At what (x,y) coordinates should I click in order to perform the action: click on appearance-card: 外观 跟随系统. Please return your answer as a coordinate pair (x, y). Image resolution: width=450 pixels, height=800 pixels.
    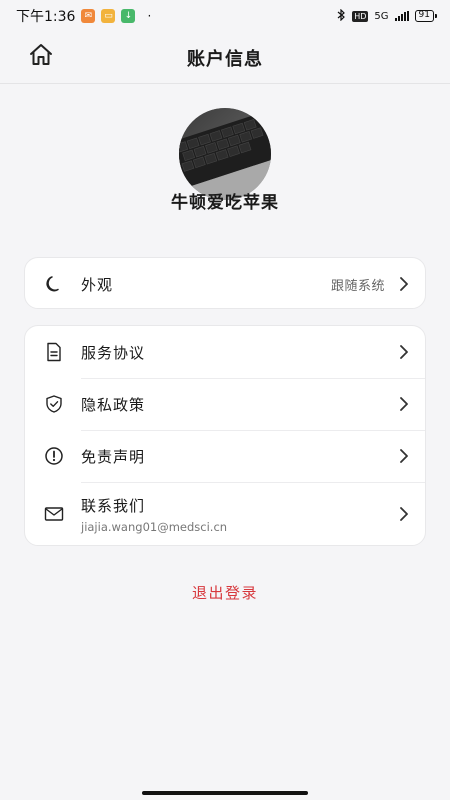
    Looking at the image, I should click on (225, 283).